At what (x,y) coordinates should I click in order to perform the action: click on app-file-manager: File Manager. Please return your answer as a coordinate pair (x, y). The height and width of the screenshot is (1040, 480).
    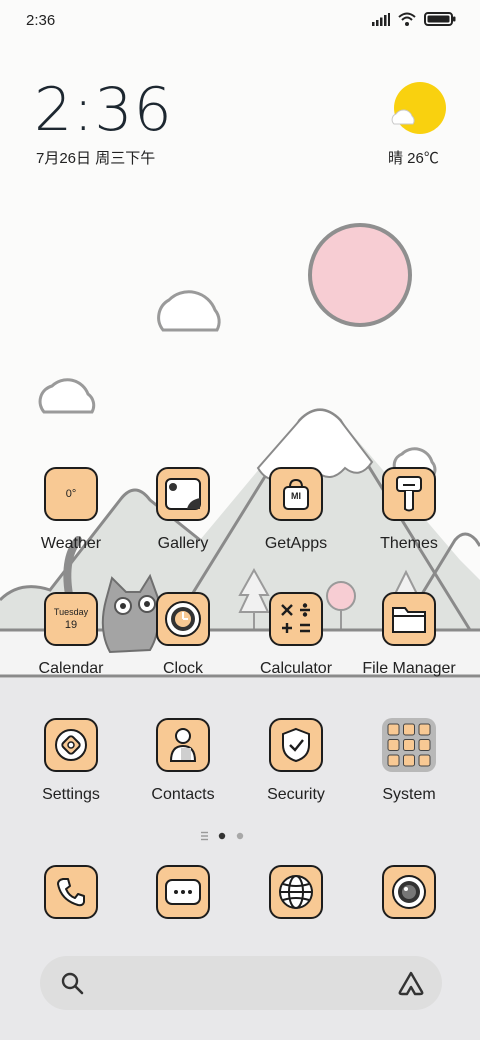
    Looking at the image, I should click on (409, 635).